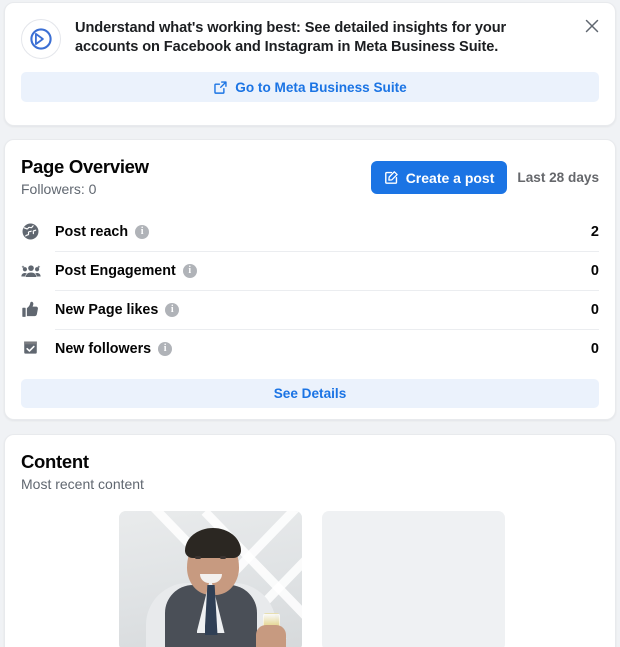 The height and width of the screenshot is (647, 620). I want to click on meta-business-suite-logo-icon, so click(41, 39).